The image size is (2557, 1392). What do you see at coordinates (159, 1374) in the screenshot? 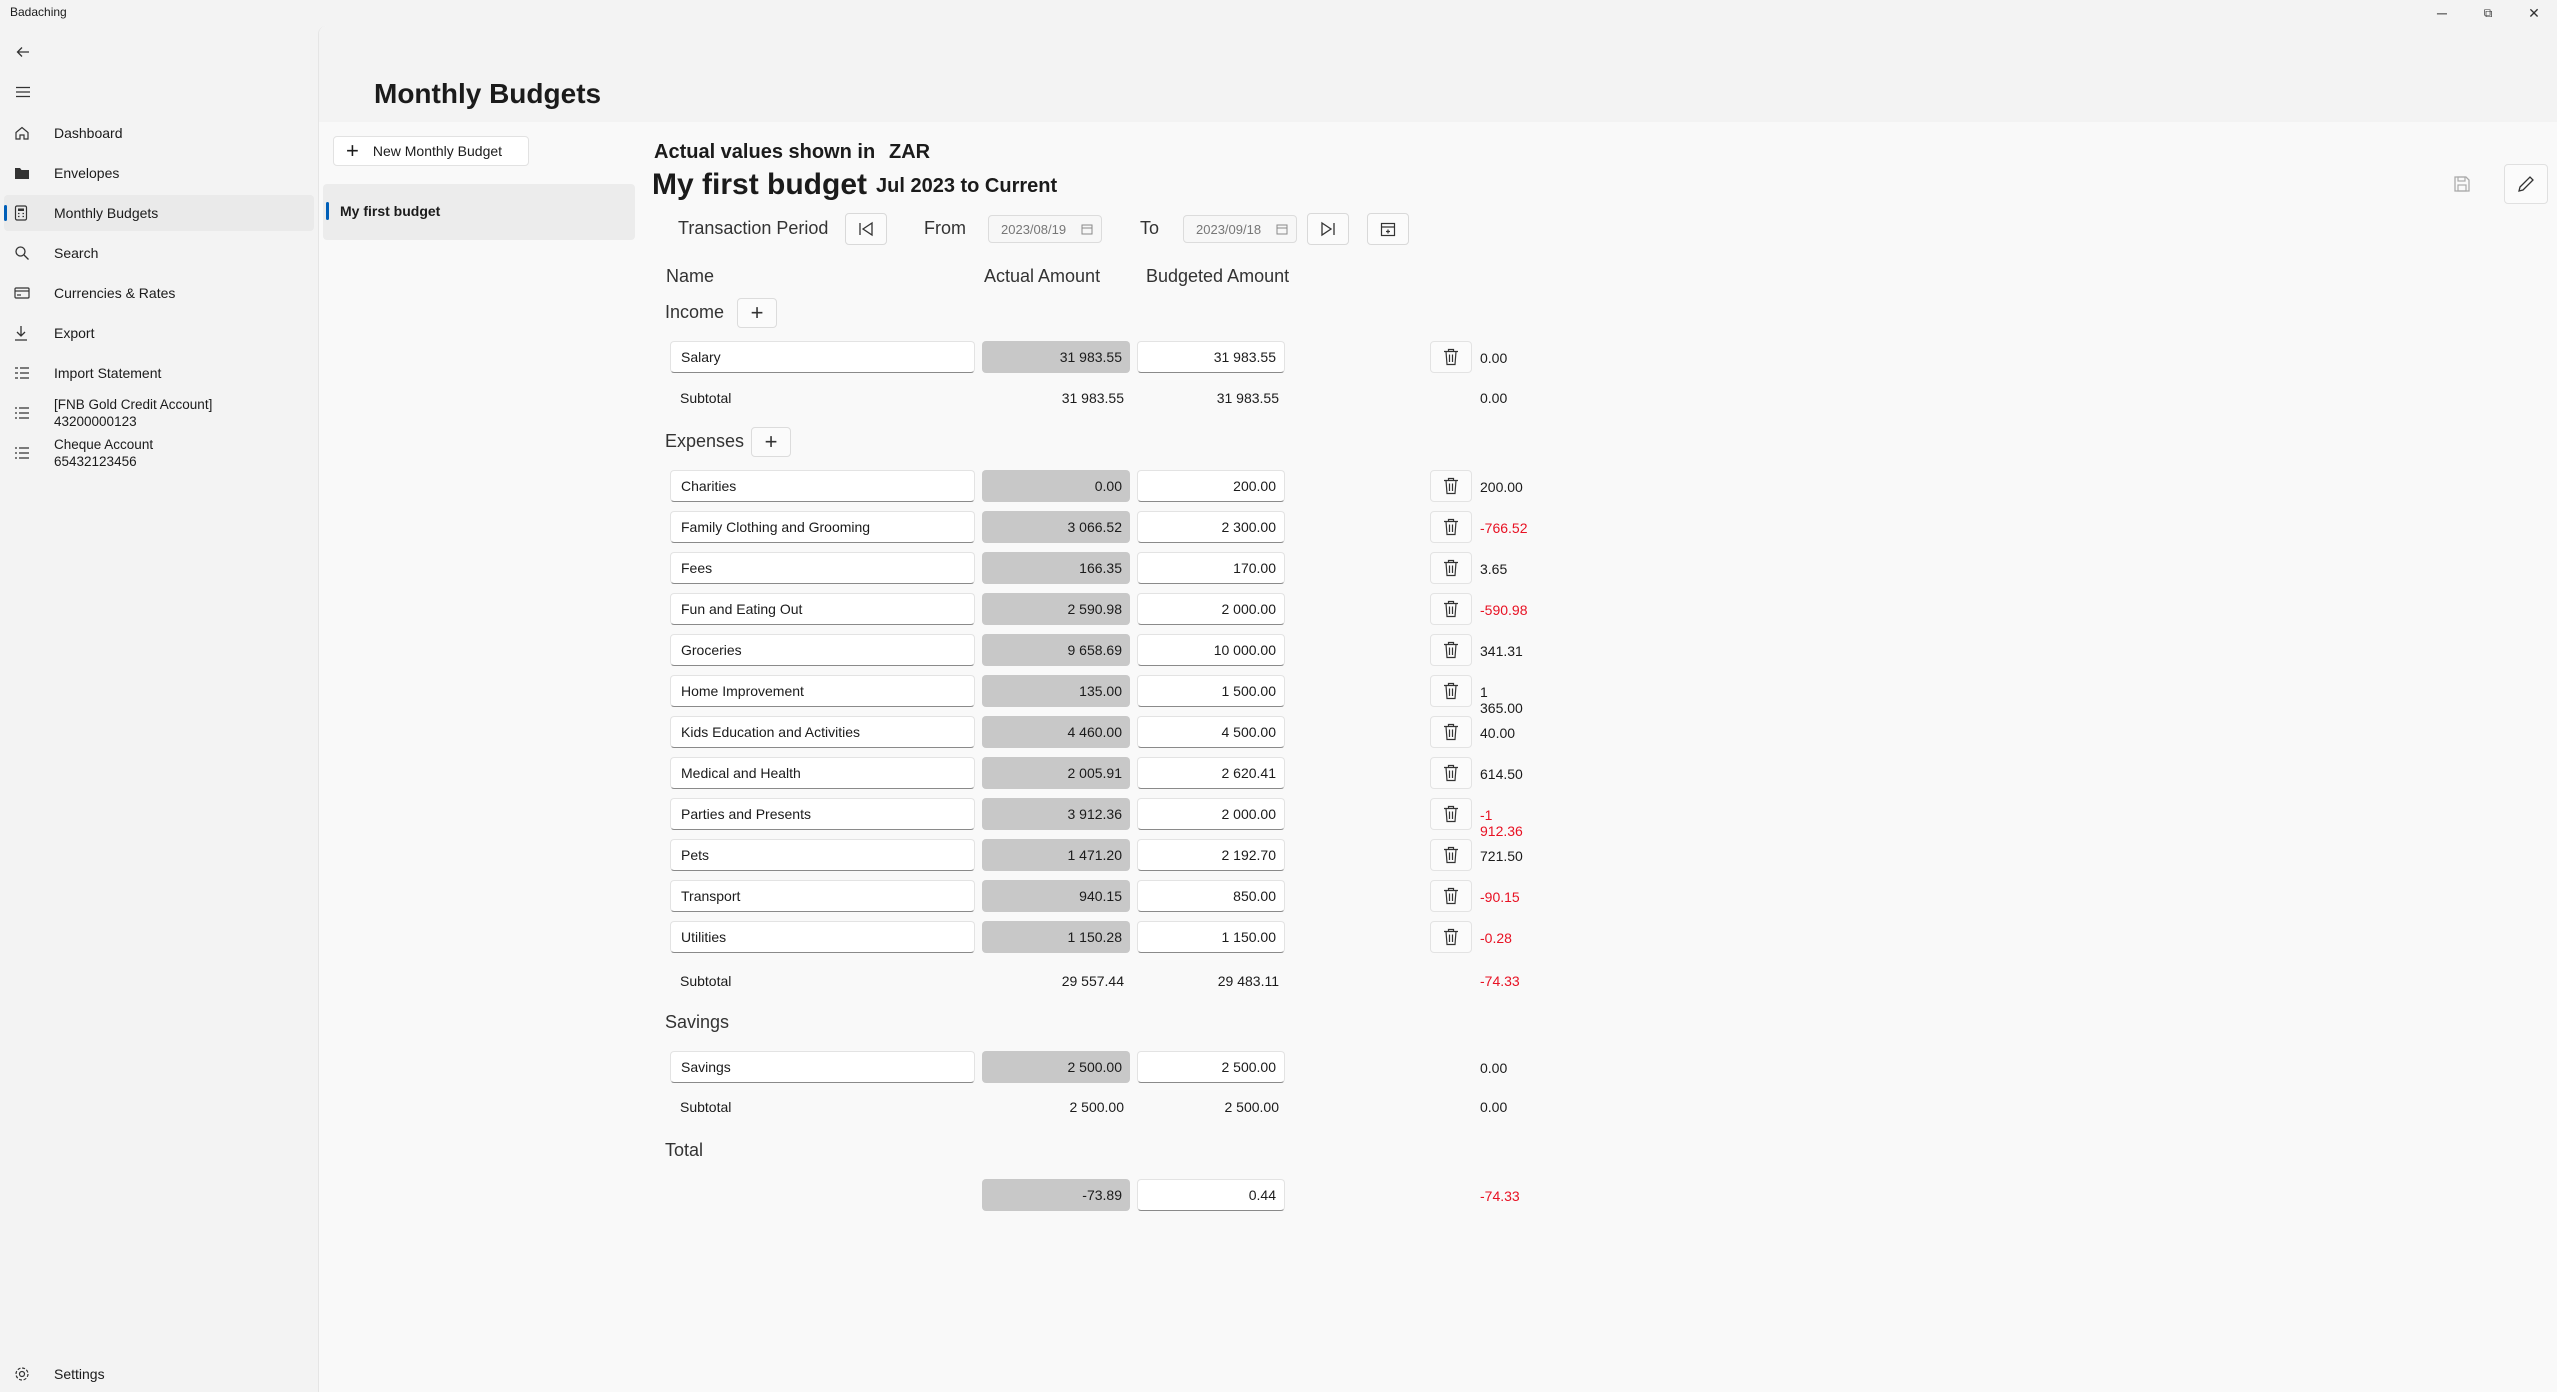
I see `nav-item-settings: Settings` at bounding box center [159, 1374].